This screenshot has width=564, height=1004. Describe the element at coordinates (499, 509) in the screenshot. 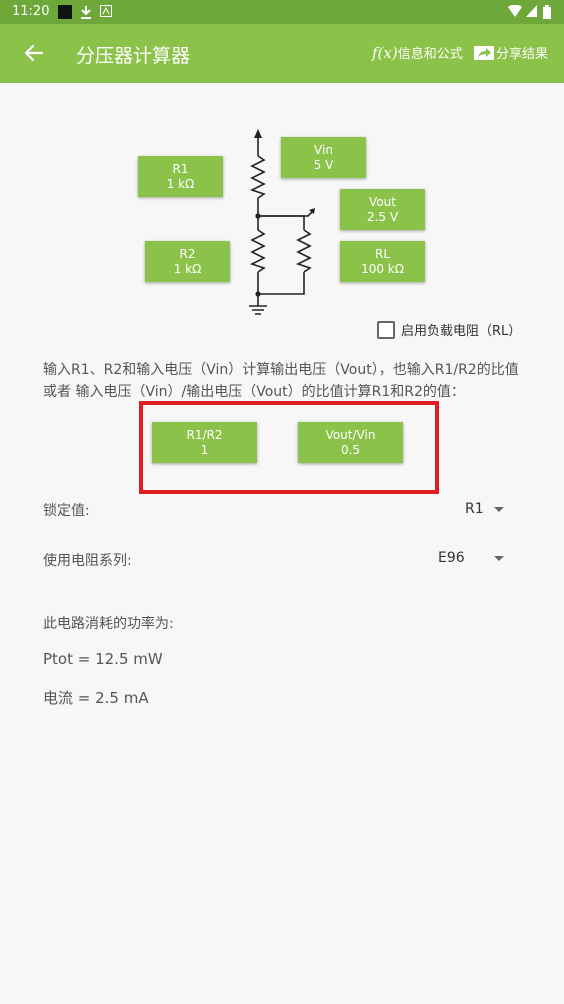

I see `lock-dropdown-arrow-icon` at that location.